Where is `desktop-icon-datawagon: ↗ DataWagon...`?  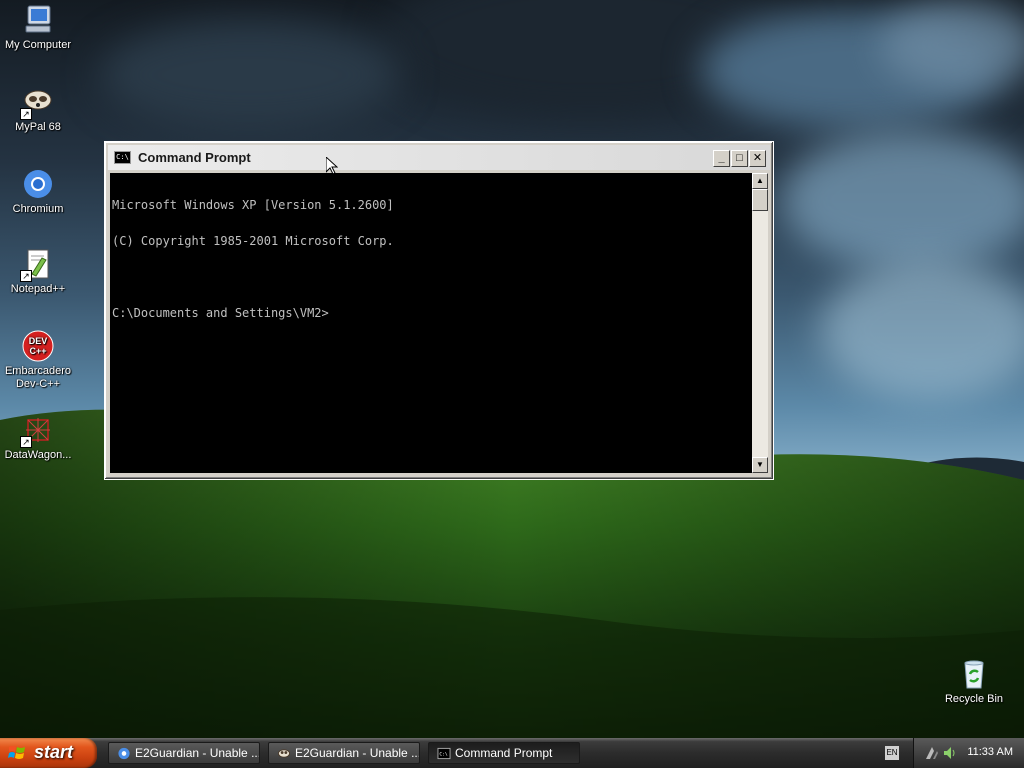
desktop-icon-datawagon: ↗ DataWagon... is located at coordinates (38, 438).